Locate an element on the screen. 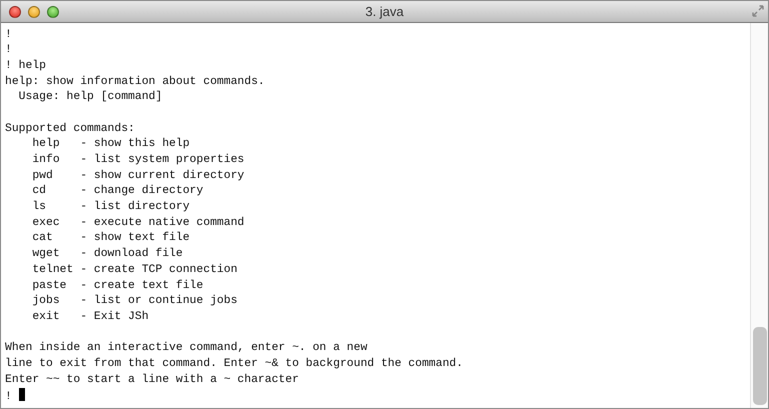  terminal-line: help - show this help is located at coordinates (110, 144).